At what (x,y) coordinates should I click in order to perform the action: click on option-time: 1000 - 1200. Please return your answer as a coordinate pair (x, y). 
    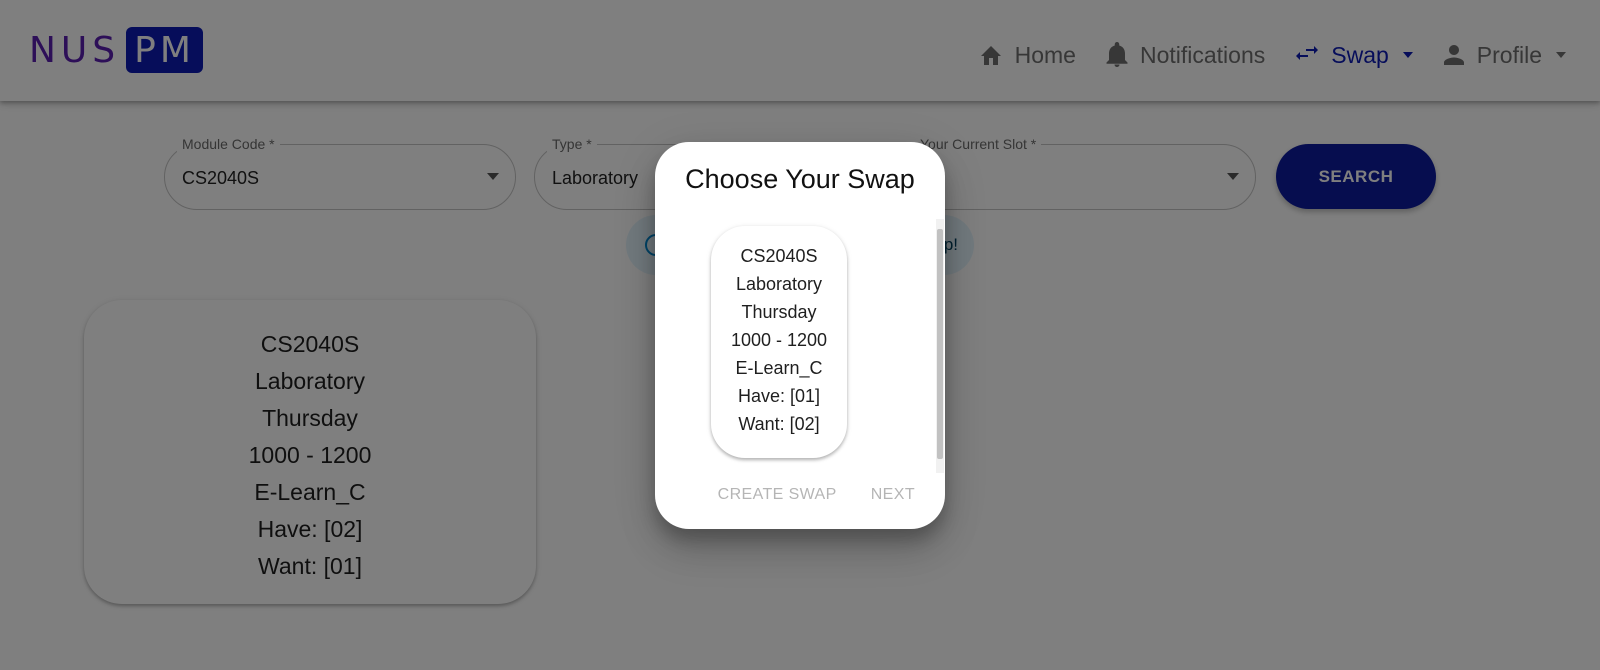
    Looking at the image, I should click on (779, 340).